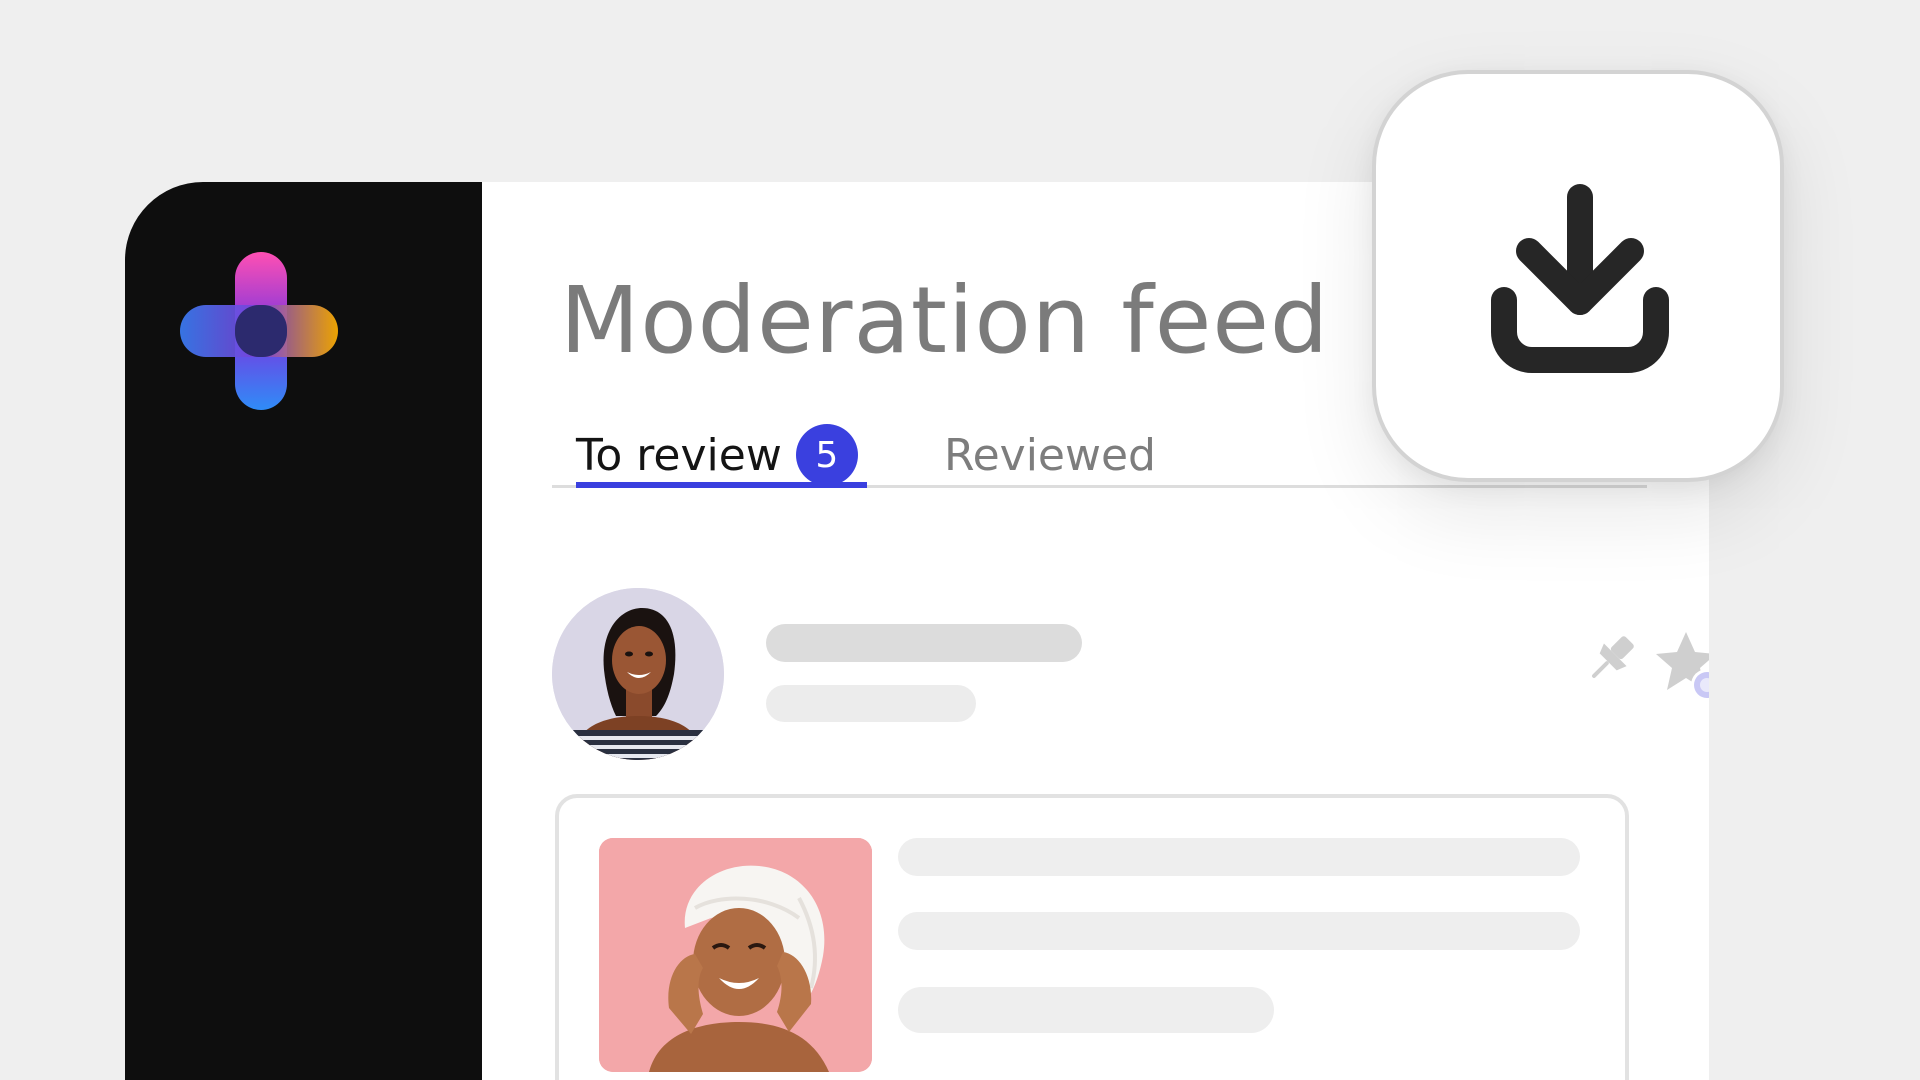 This screenshot has width=1920, height=1080. I want to click on content-image, so click(735, 955).